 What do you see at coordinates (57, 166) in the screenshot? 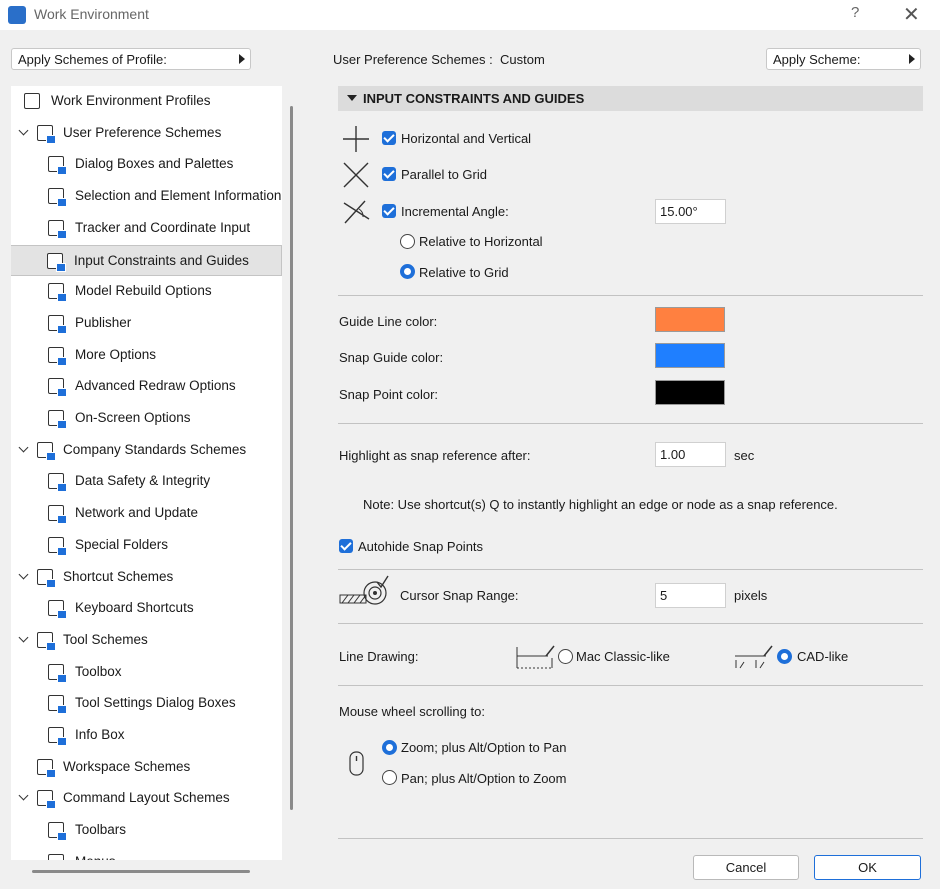
I see `dialog-boxes-icon` at bounding box center [57, 166].